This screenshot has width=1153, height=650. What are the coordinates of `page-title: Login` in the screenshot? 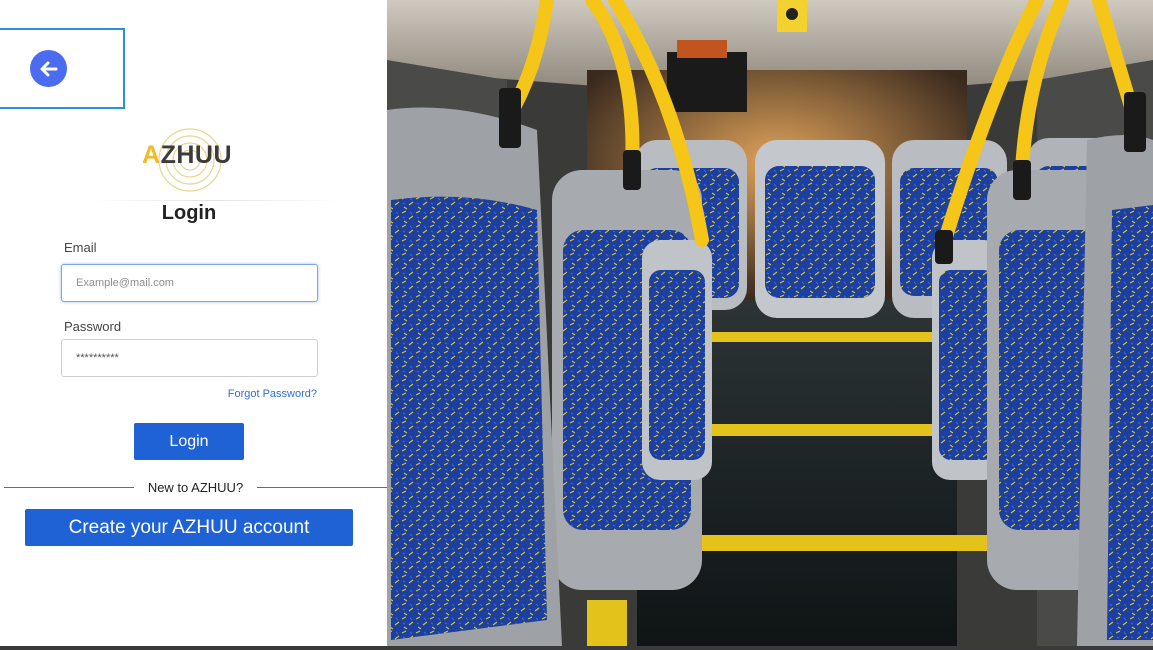 It's located at (189, 213).